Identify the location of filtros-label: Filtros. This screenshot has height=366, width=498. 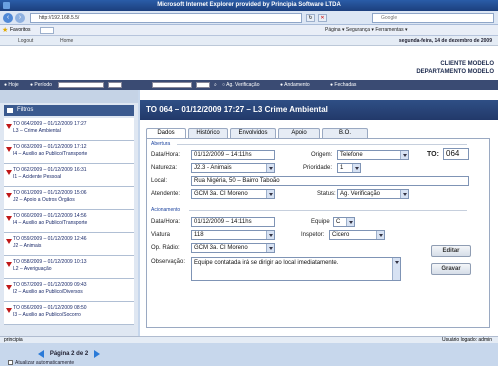
(25, 110).